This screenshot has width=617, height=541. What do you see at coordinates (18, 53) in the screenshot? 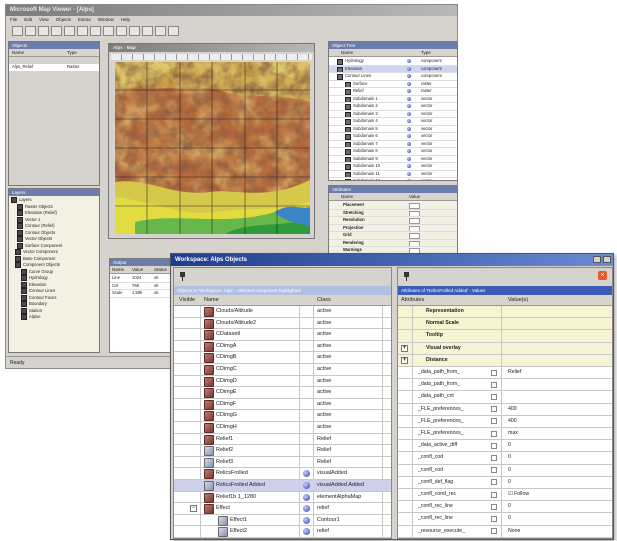
I see `objects-col-name: Name` at bounding box center [18, 53].